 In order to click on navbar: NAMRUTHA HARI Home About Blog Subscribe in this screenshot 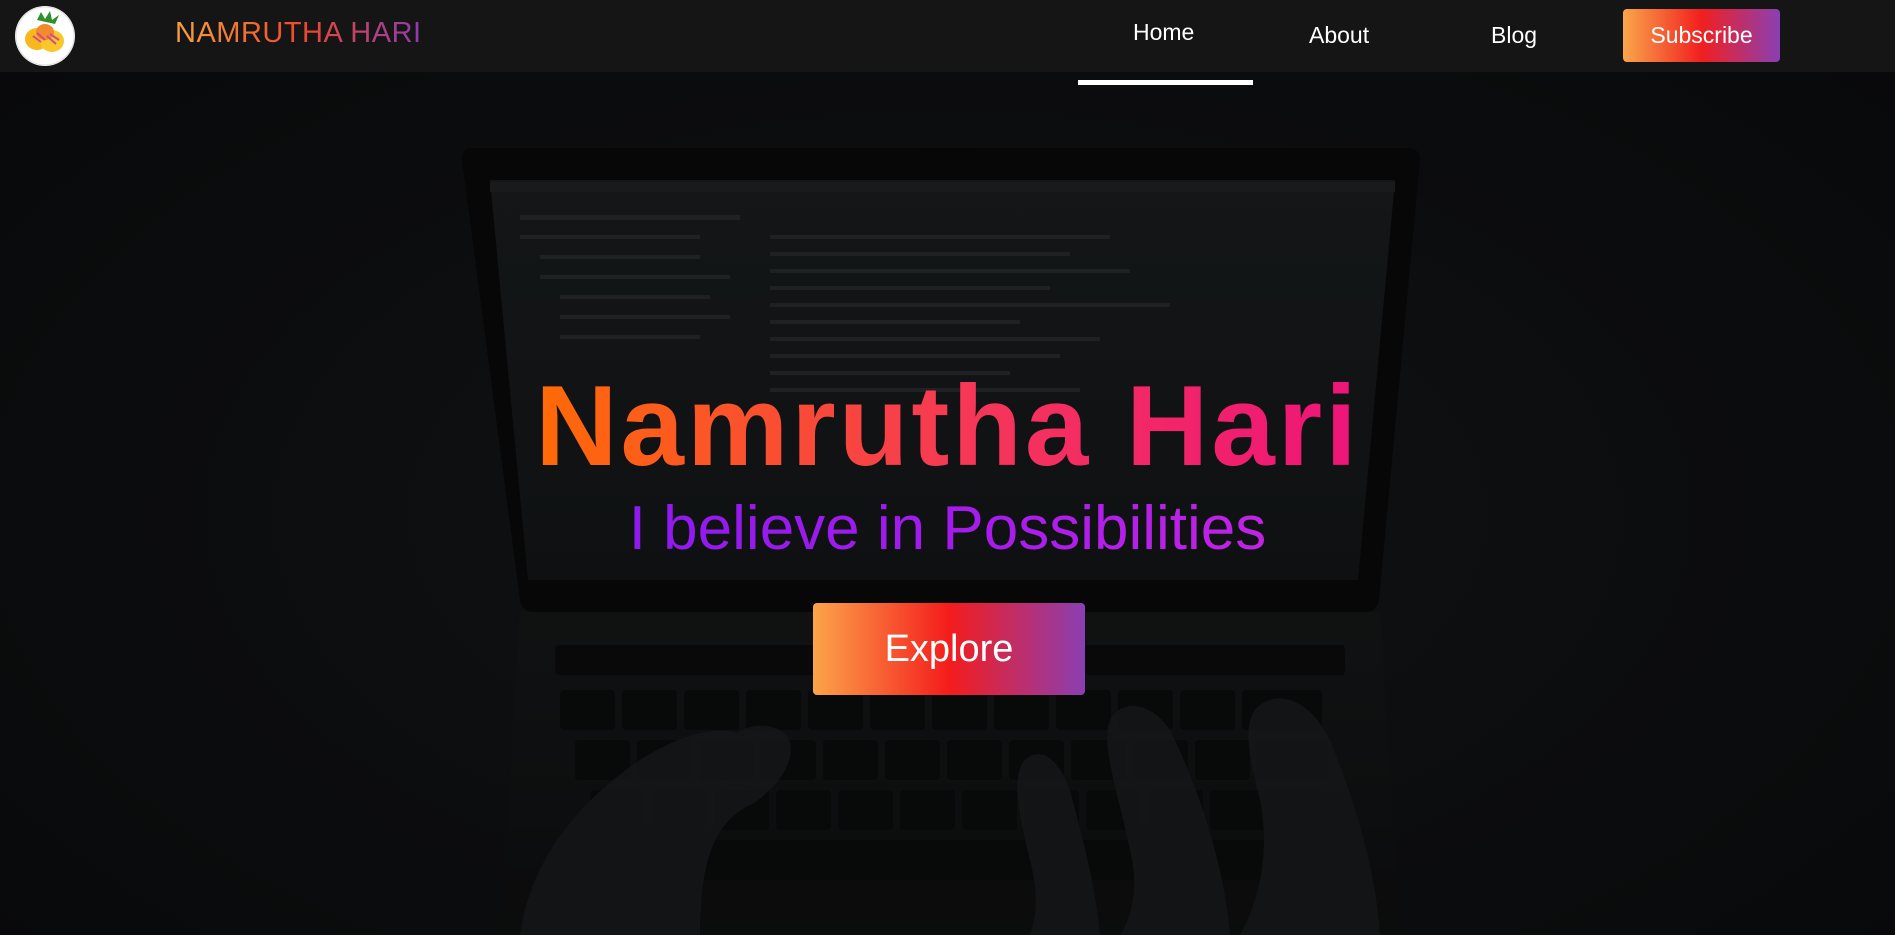, I will do `click(947, 42)`.